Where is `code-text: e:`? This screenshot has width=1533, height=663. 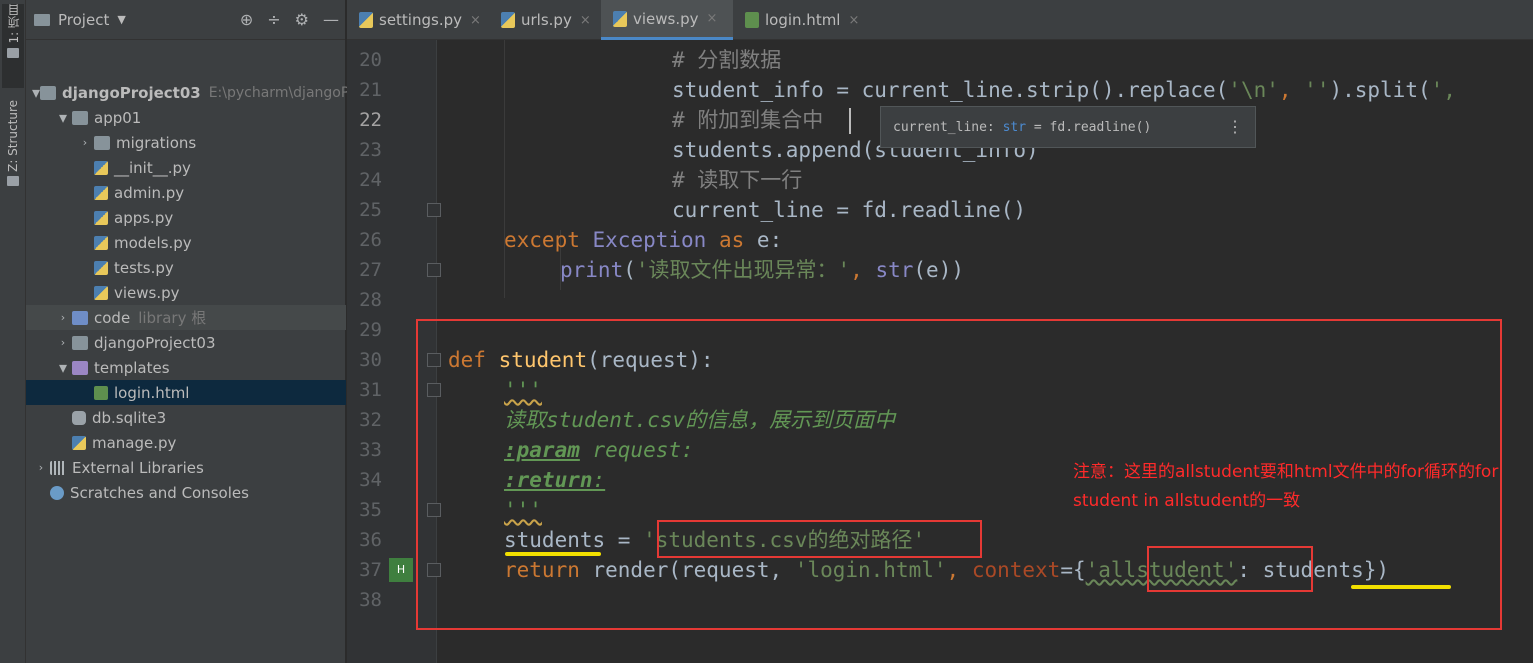
code-text: e: is located at coordinates (769, 240).